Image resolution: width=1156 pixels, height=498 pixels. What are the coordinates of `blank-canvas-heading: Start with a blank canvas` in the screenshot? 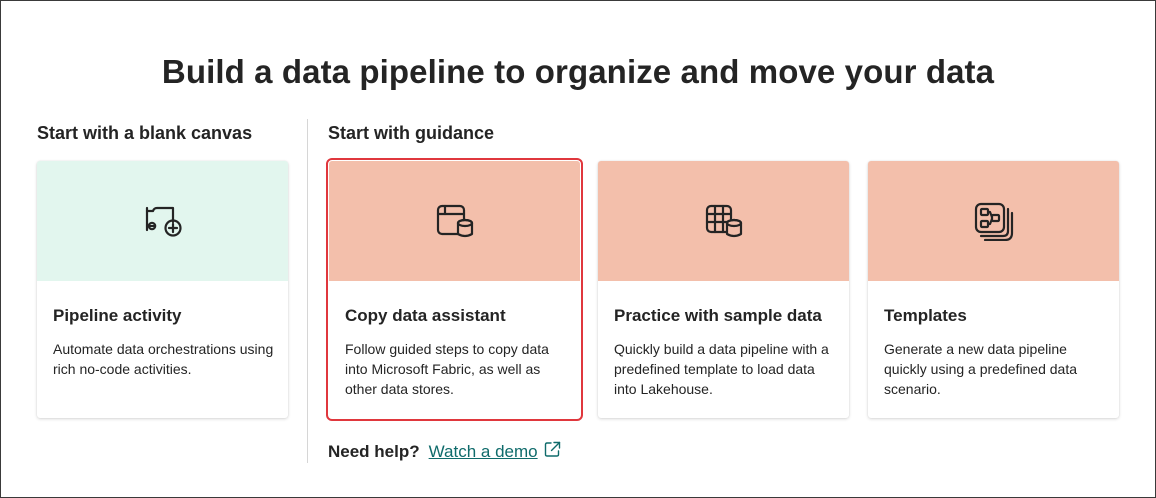 It's located at (145, 133).